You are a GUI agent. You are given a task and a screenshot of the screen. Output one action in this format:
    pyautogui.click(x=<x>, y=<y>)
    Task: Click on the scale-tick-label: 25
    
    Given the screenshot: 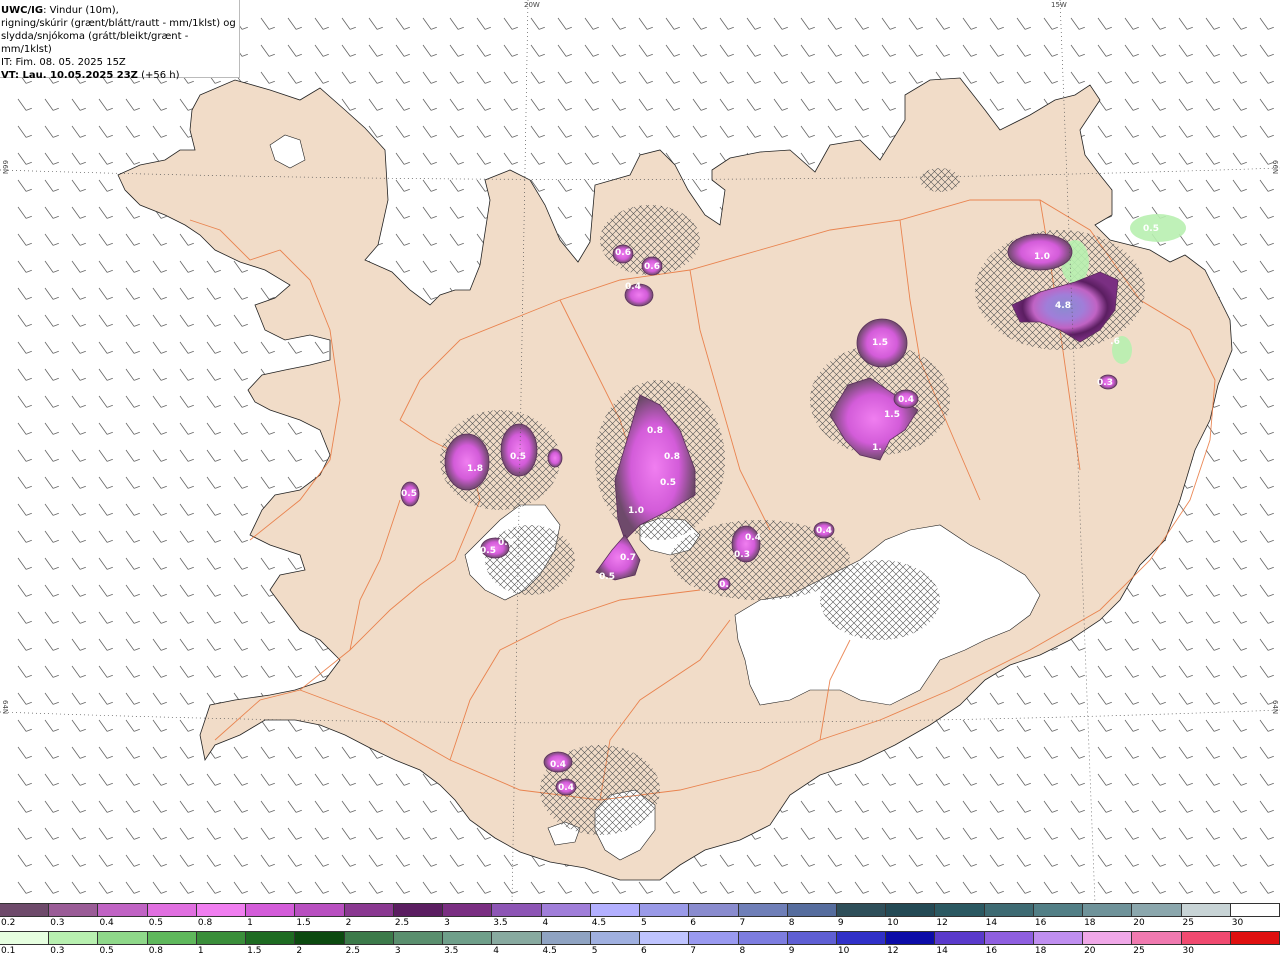 What is the action you would take?
    pyautogui.click(x=1188, y=923)
    